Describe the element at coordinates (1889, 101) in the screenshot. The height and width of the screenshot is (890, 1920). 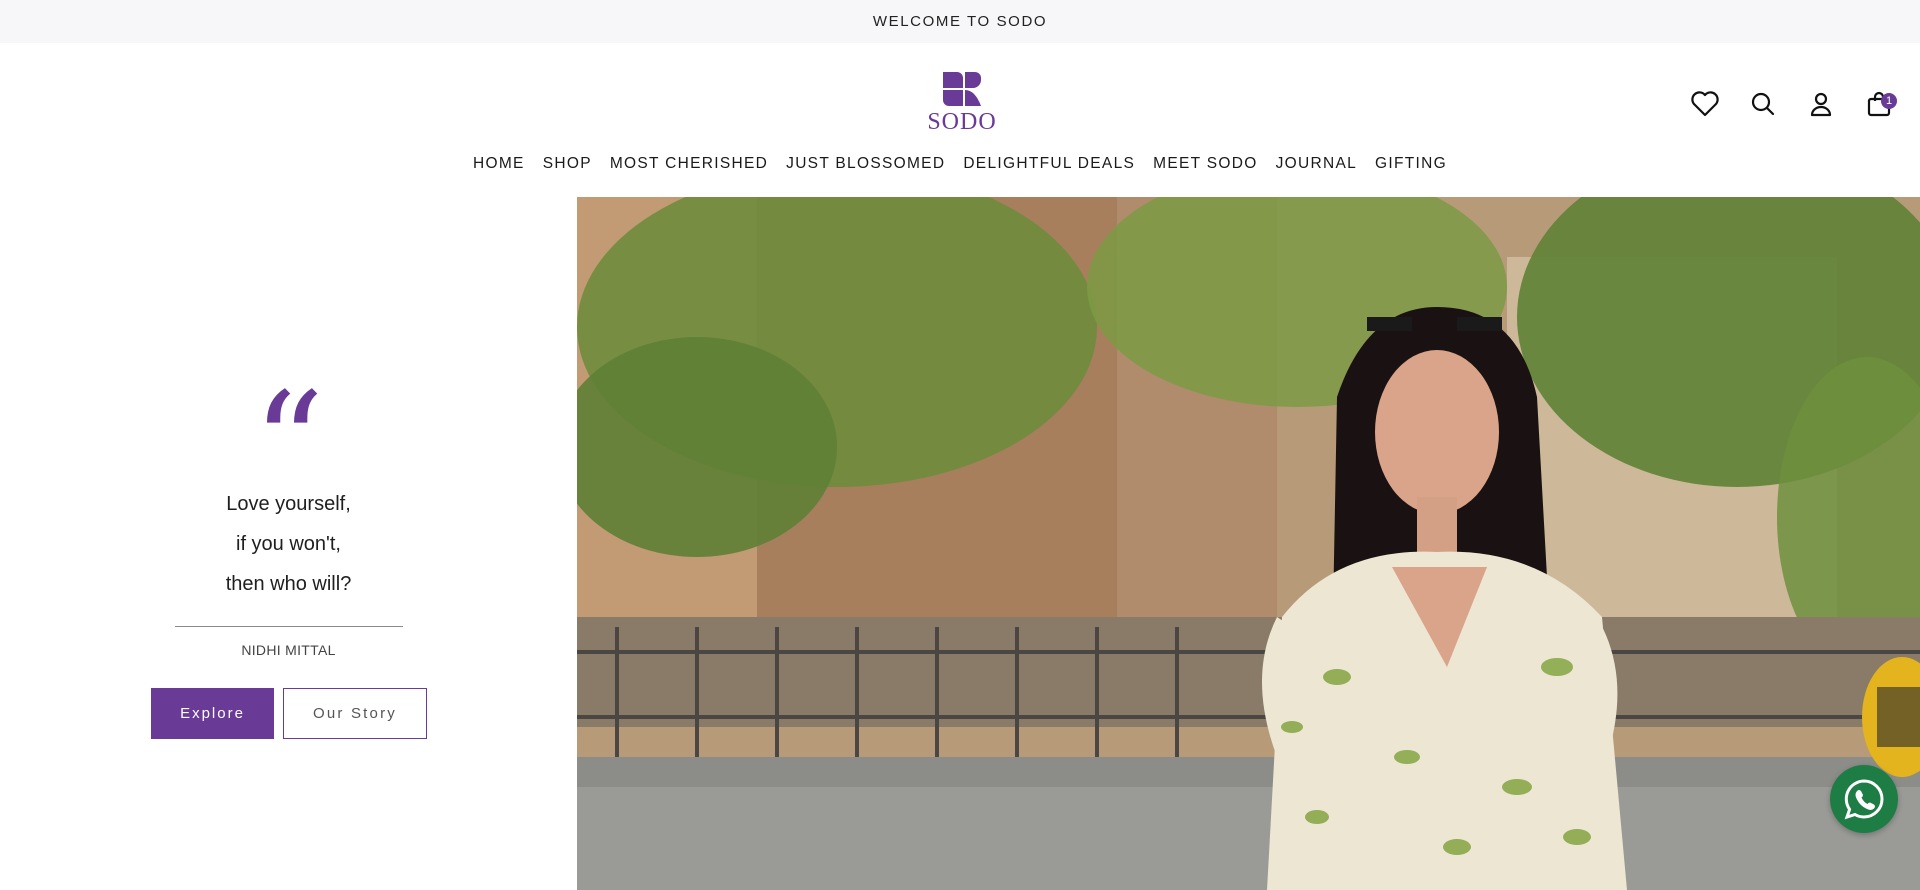
I see `cart-count-badge: 1` at that location.